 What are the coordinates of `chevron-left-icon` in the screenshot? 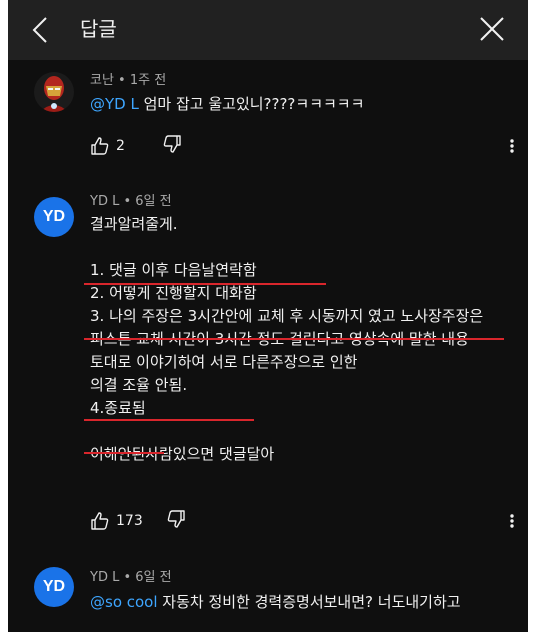 It's located at (39, 30).